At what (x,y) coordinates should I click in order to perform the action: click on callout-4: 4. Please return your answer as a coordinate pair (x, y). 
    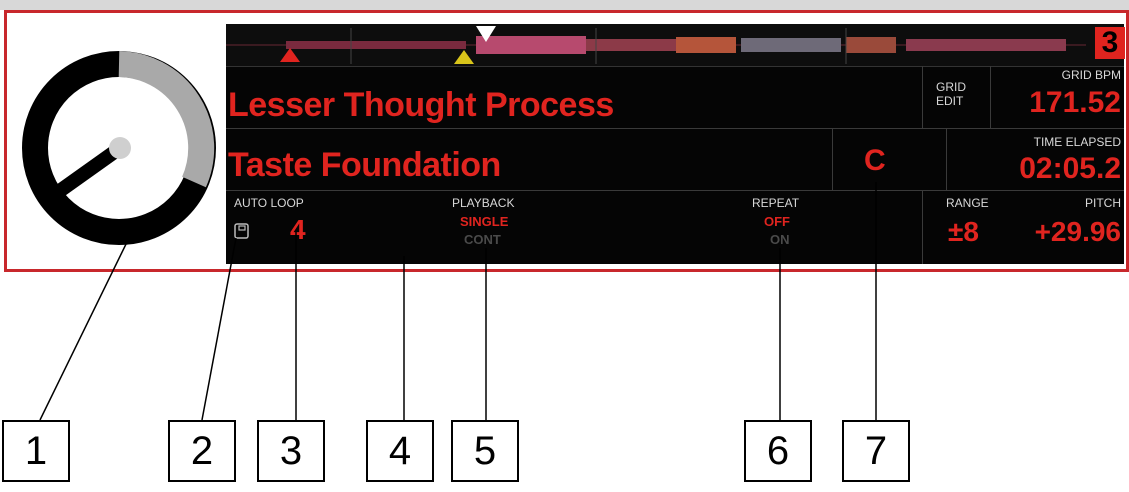
    Looking at the image, I should click on (400, 451).